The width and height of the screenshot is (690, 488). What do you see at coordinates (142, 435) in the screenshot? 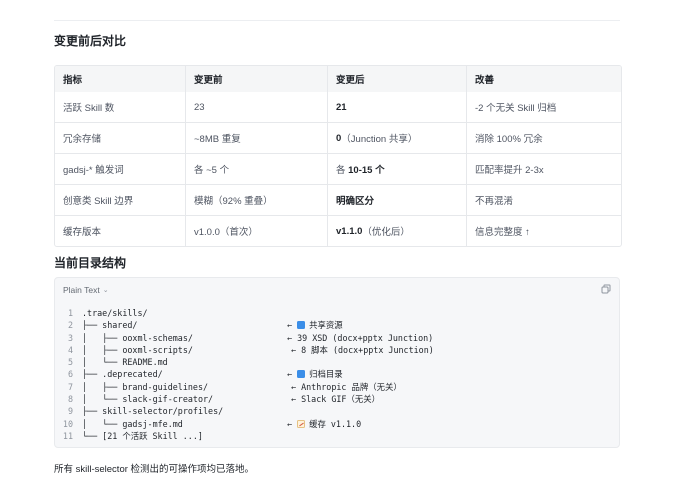
I see `line-text: └── [21 个活跃 Skill ...]` at bounding box center [142, 435].